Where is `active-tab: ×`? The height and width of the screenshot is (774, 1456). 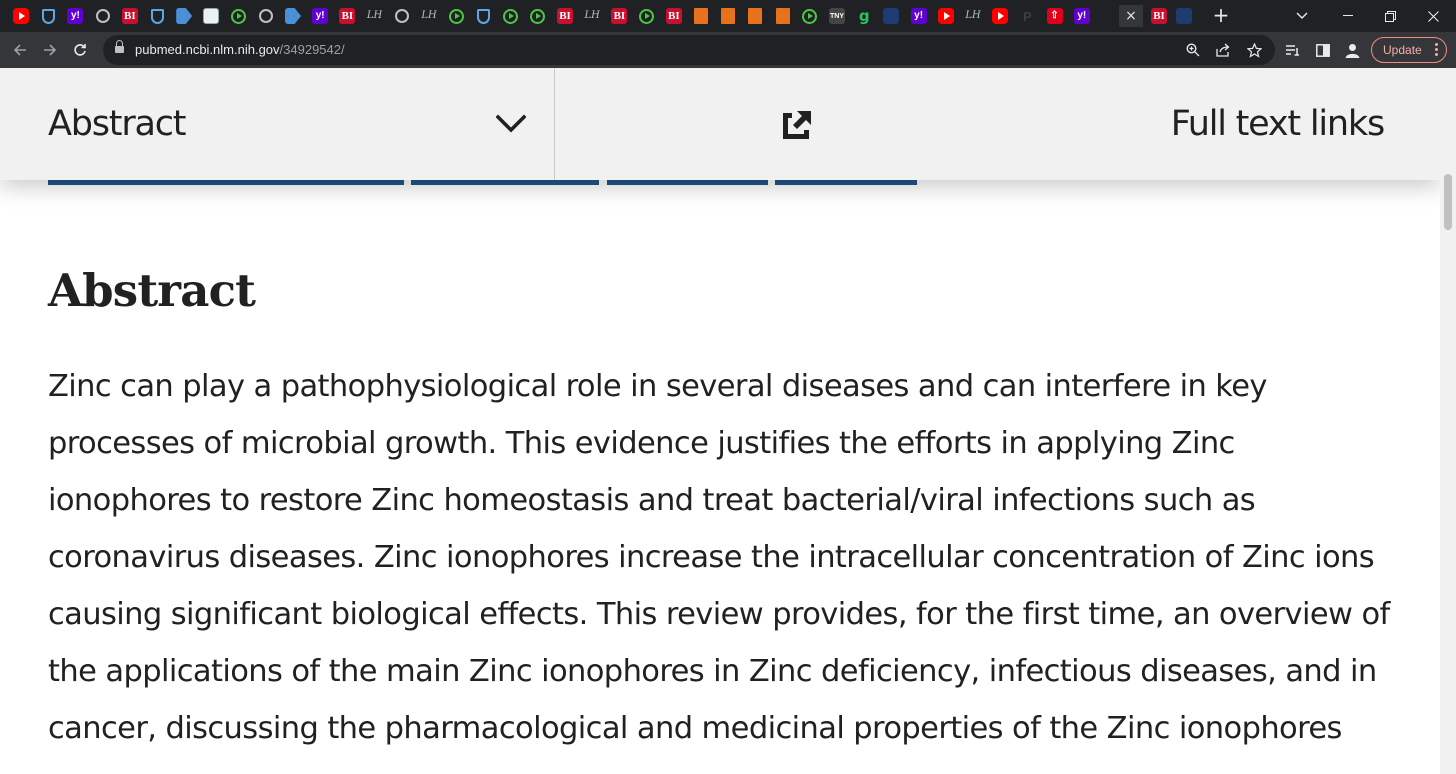 active-tab: × is located at coordinates (1131, 16).